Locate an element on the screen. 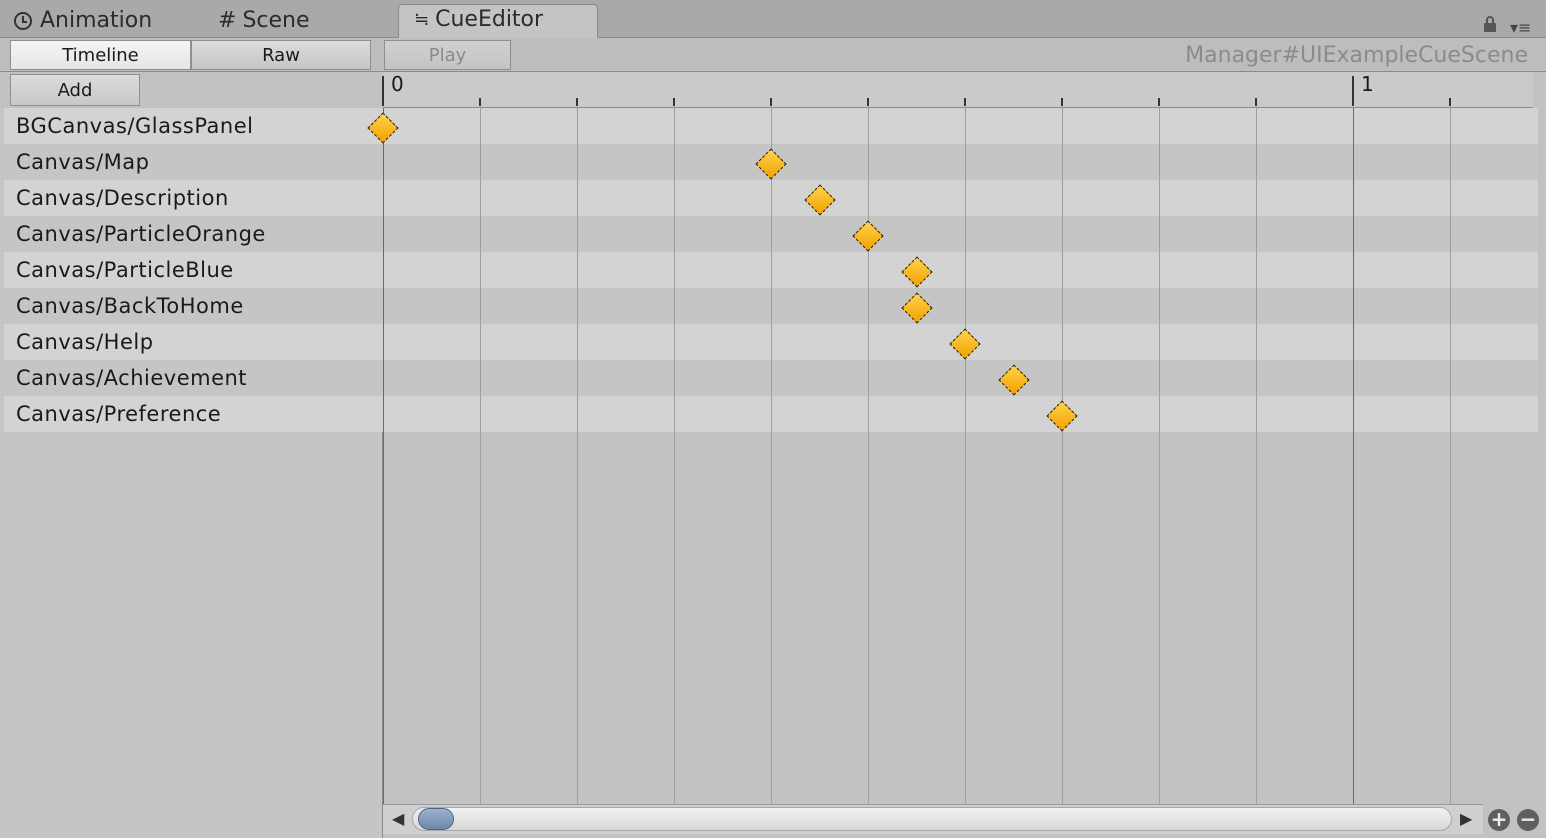 Image resolution: width=1546 pixels, height=838 pixels. track-name: BGCanvas/GlassPanel is located at coordinates (135, 126).